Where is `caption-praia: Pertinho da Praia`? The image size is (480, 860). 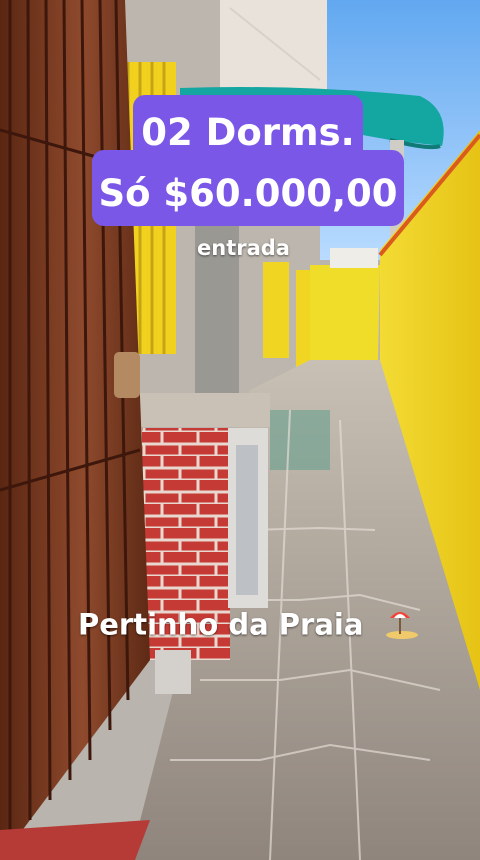 caption-praia: Pertinho da Praia is located at coordinates (249, 626).